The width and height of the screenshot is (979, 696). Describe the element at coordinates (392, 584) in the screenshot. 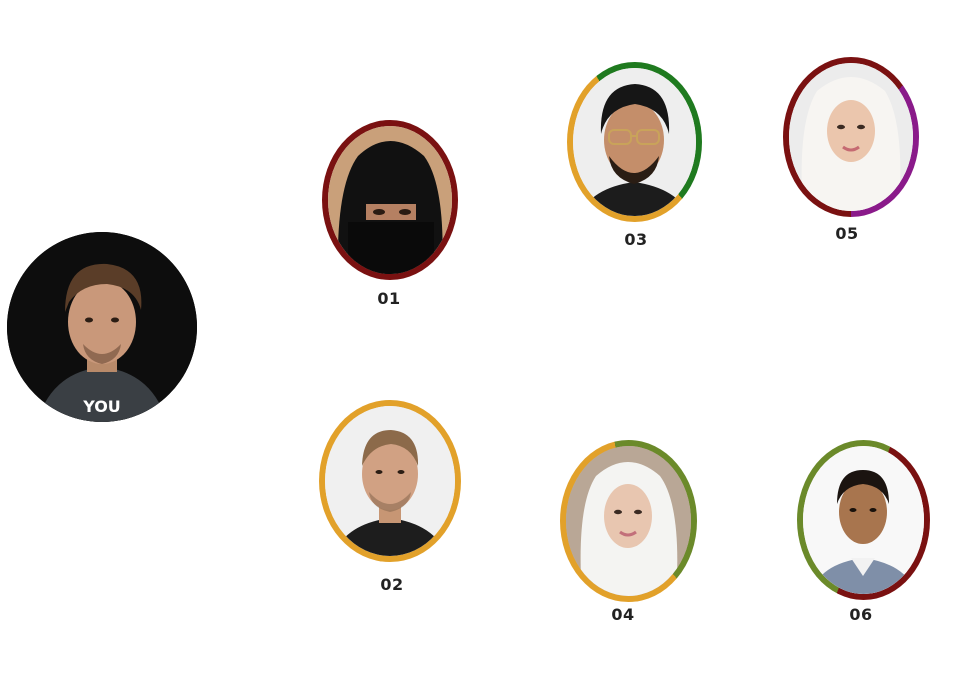

I see `contact-02-label: 02` at that location.